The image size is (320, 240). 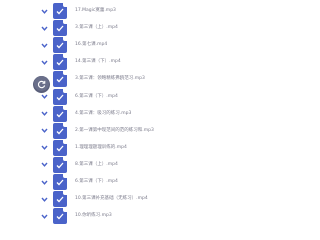 I want to click on floating-action-button, so click(x=41, y=84).